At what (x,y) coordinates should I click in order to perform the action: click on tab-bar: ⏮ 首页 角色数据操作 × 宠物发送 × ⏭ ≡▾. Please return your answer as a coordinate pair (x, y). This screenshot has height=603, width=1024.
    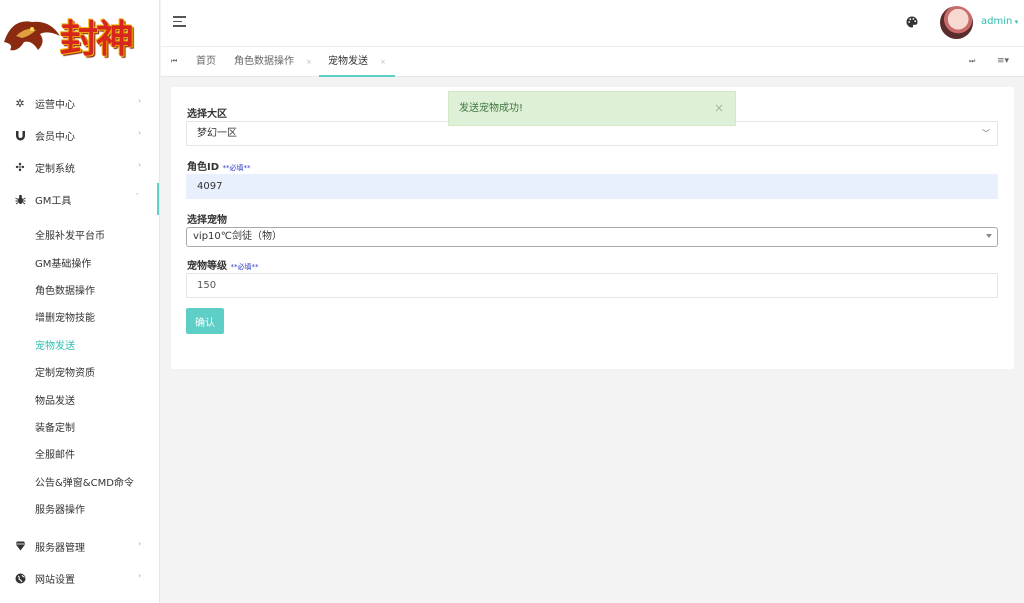
    Looking at the image, I should click on (592, 61).